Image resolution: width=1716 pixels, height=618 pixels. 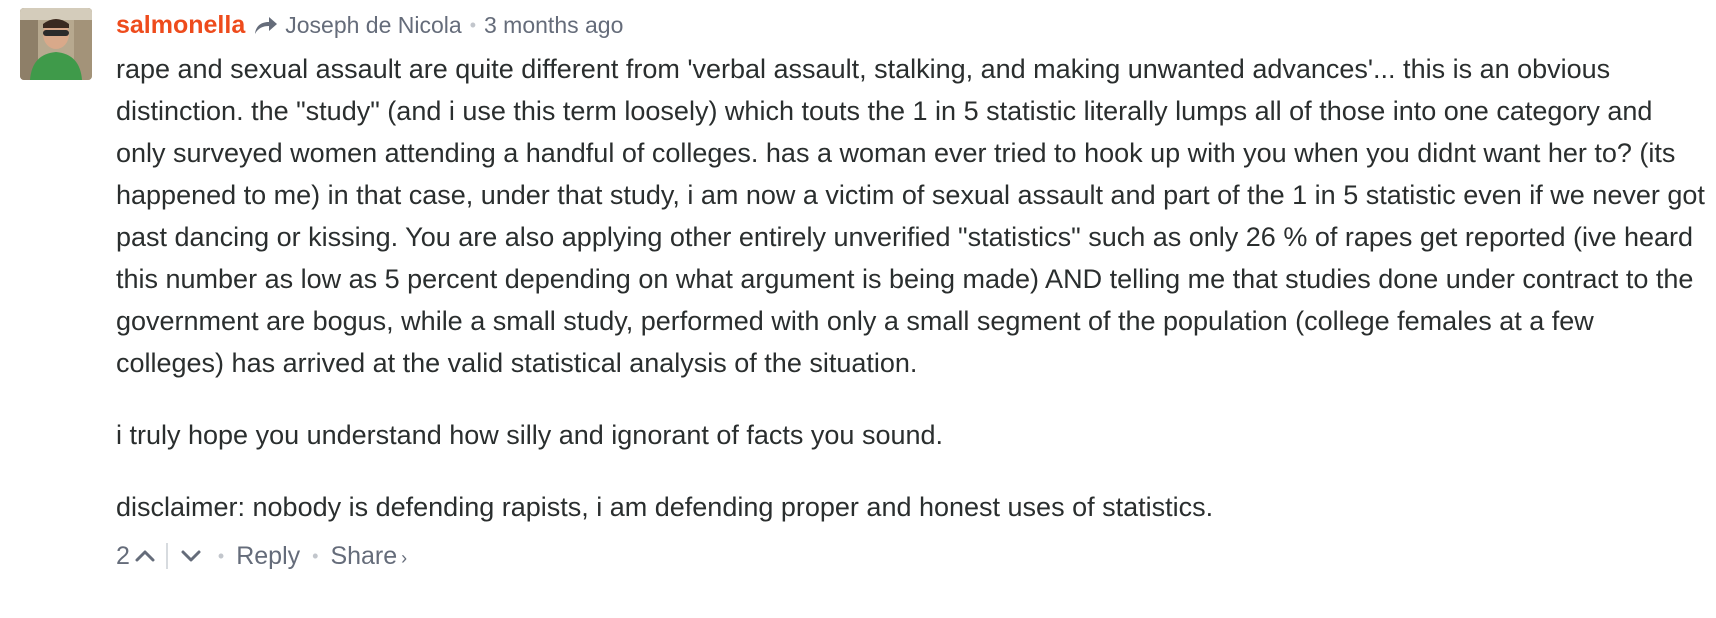 I want to click on reply-button: Reply, so click(x=268, y=556).